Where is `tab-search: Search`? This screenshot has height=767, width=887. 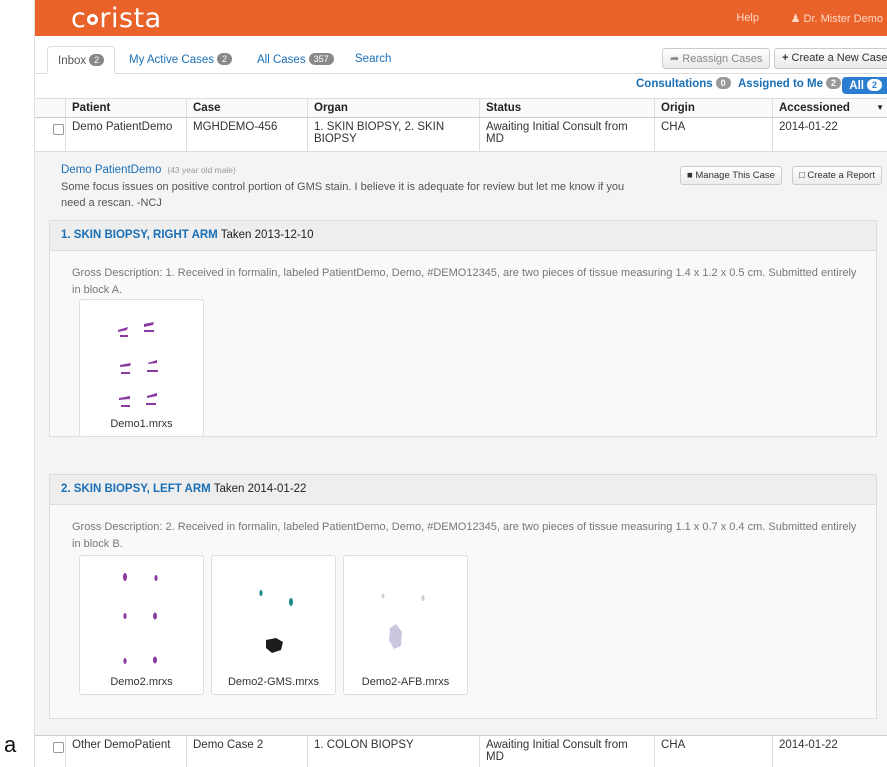 tab-search: Search is located at coordinates (373, 60).